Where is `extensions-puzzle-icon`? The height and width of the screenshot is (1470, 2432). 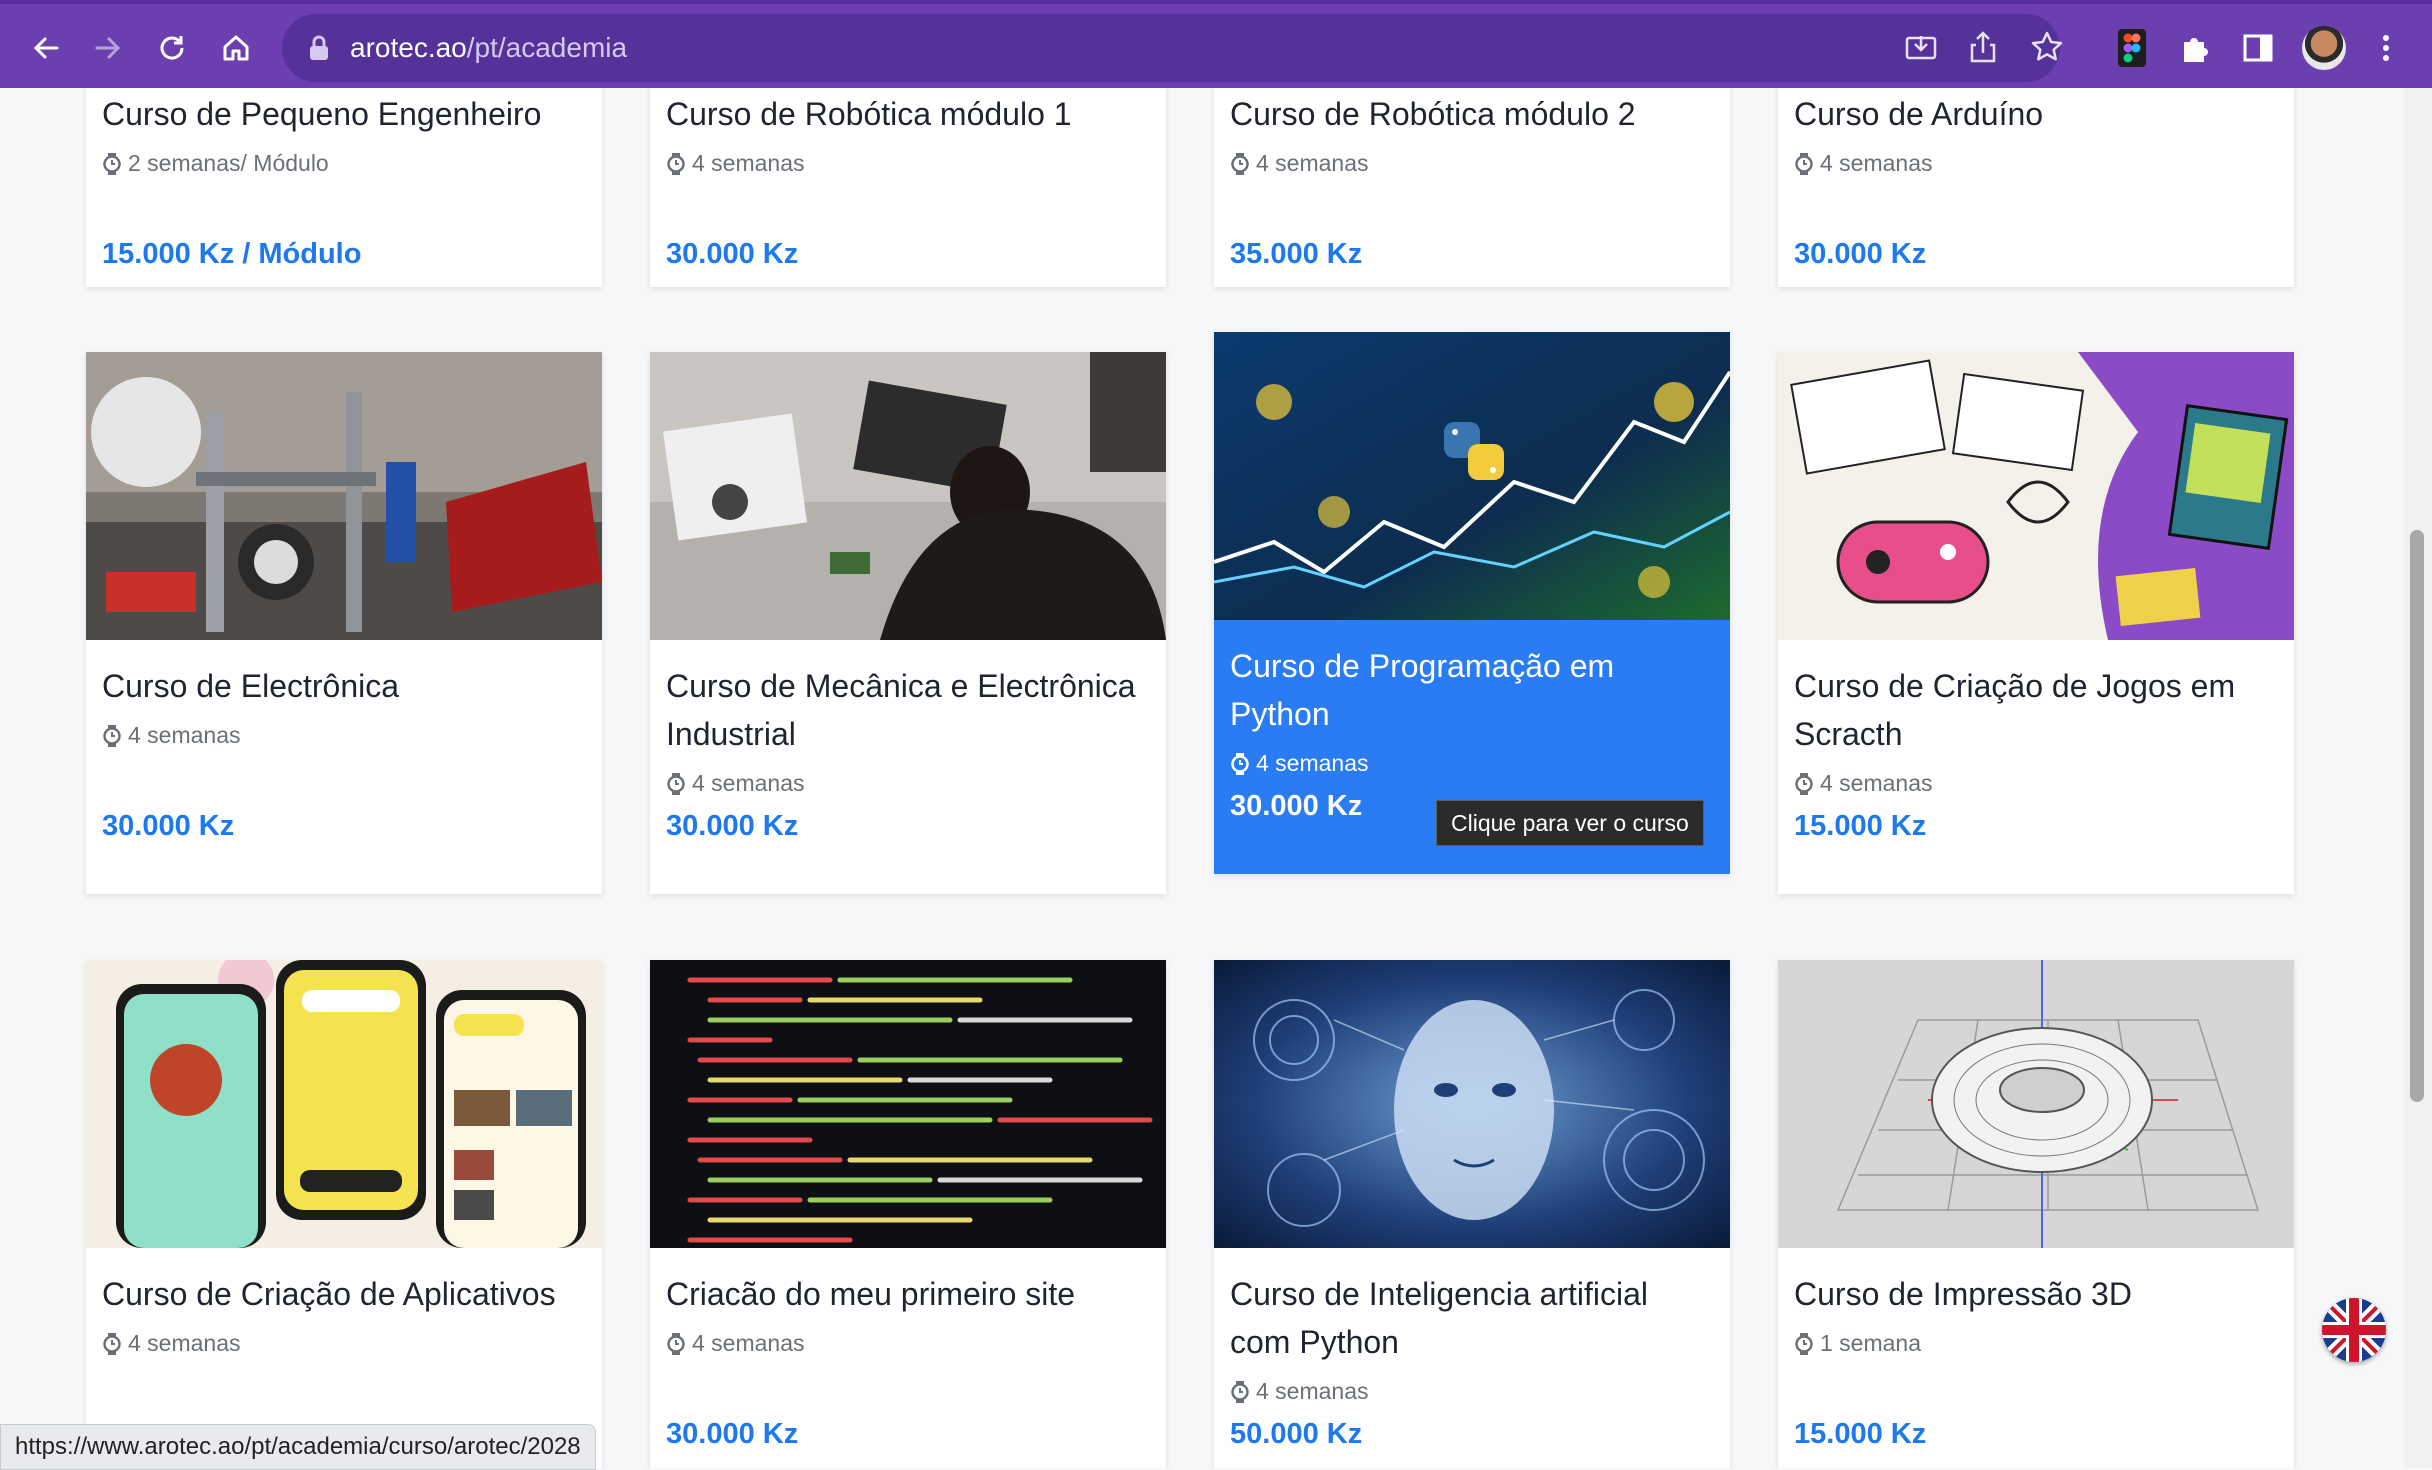 extensions-puzzle-icon is located at coordinates (2194, 48).